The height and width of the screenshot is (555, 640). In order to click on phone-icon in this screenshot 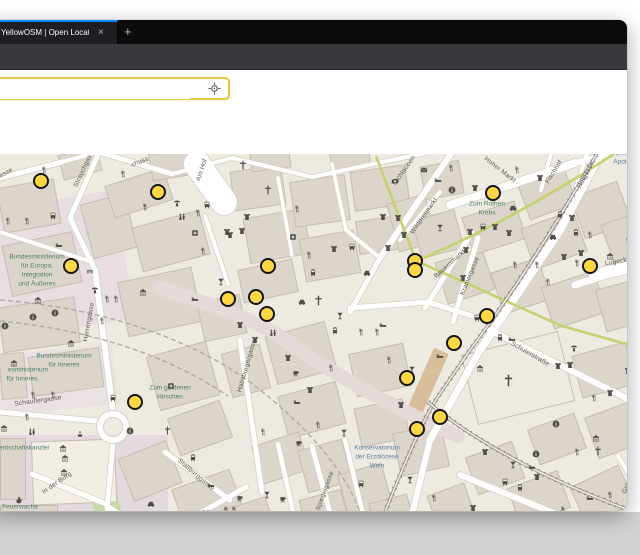, I will do `click(177, 198)`.